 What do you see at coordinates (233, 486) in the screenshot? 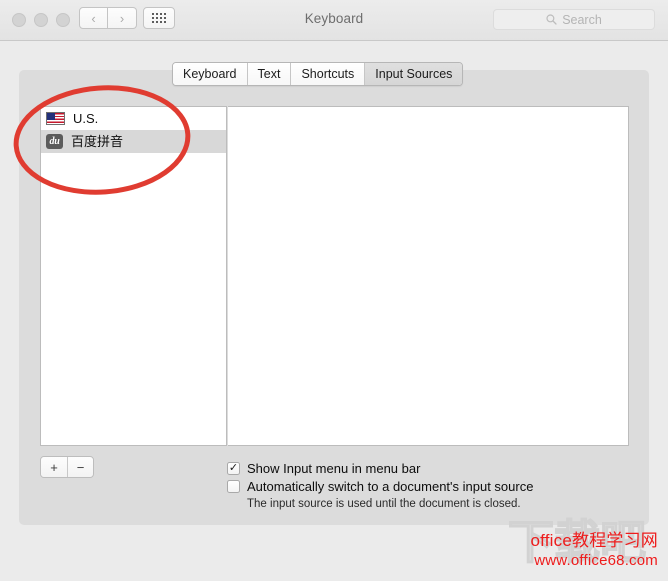
I see `auto-switch-checkbox` at bounding box center [233, 486].